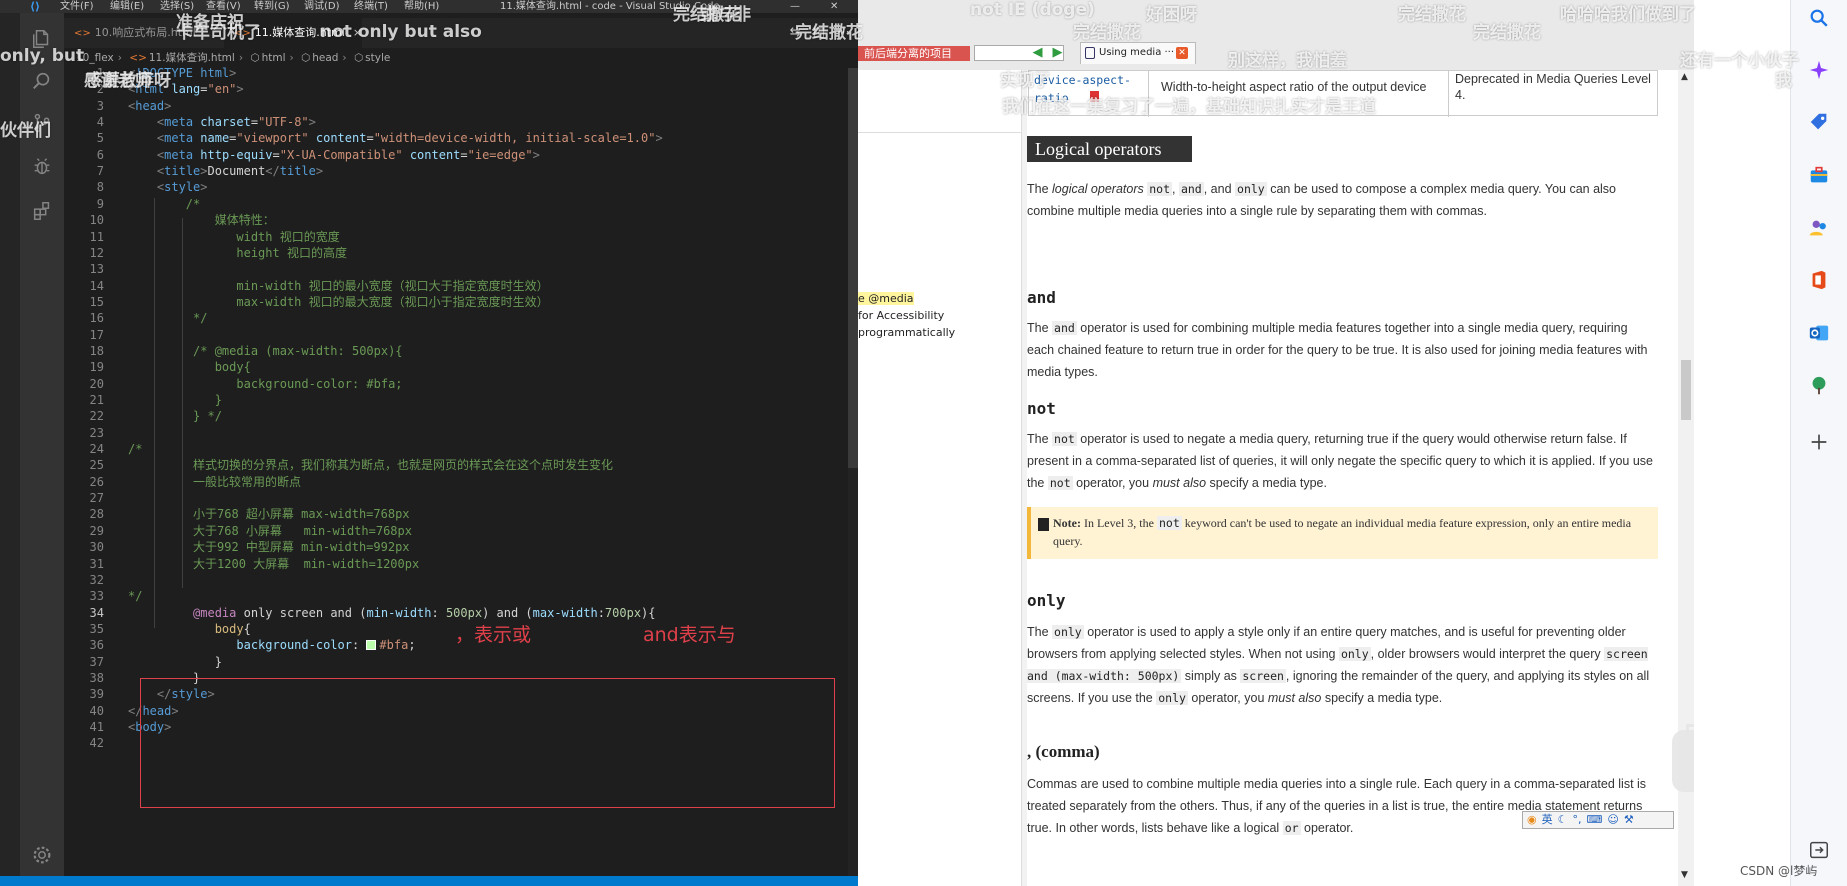 The height and width of the screenshot is (886, 1847). Describe the element at coordinates (182, 403) in the screenshot. I see `indent-guide` at that location.